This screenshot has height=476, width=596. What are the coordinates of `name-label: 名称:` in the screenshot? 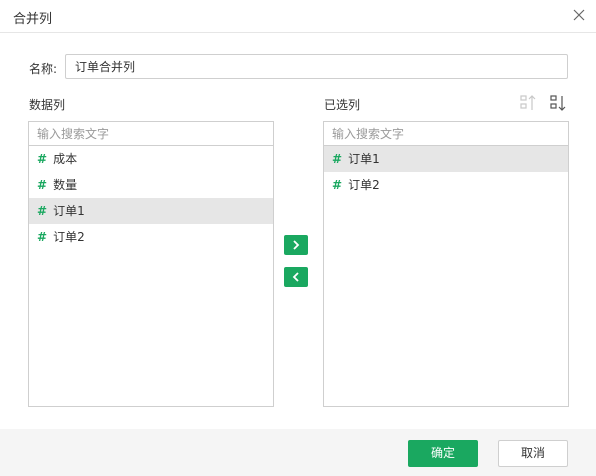 It's located at (43, 69).